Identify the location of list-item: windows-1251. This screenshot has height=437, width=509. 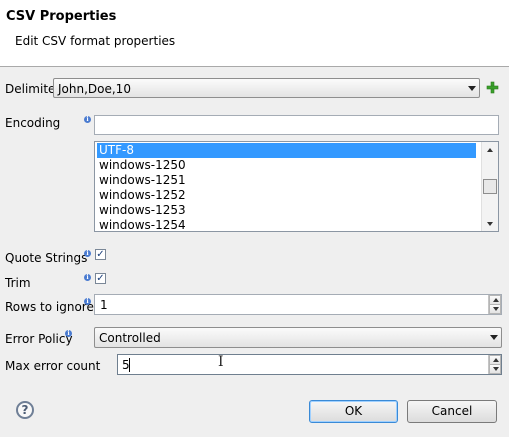
(141, 180).